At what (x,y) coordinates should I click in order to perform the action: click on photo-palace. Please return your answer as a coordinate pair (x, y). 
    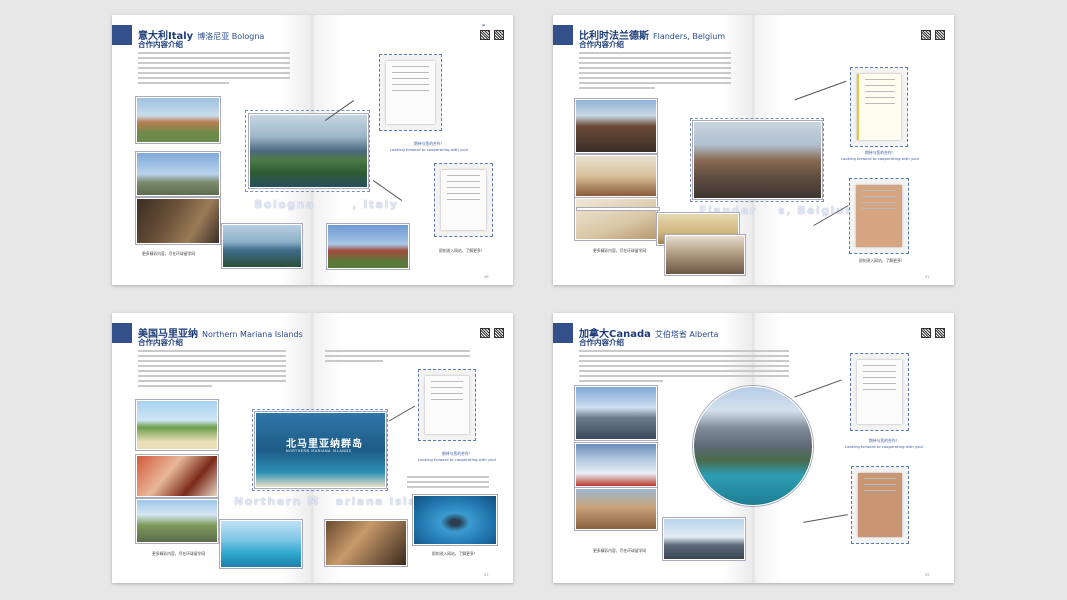
    Looking at the image, I should click on (178, 120).